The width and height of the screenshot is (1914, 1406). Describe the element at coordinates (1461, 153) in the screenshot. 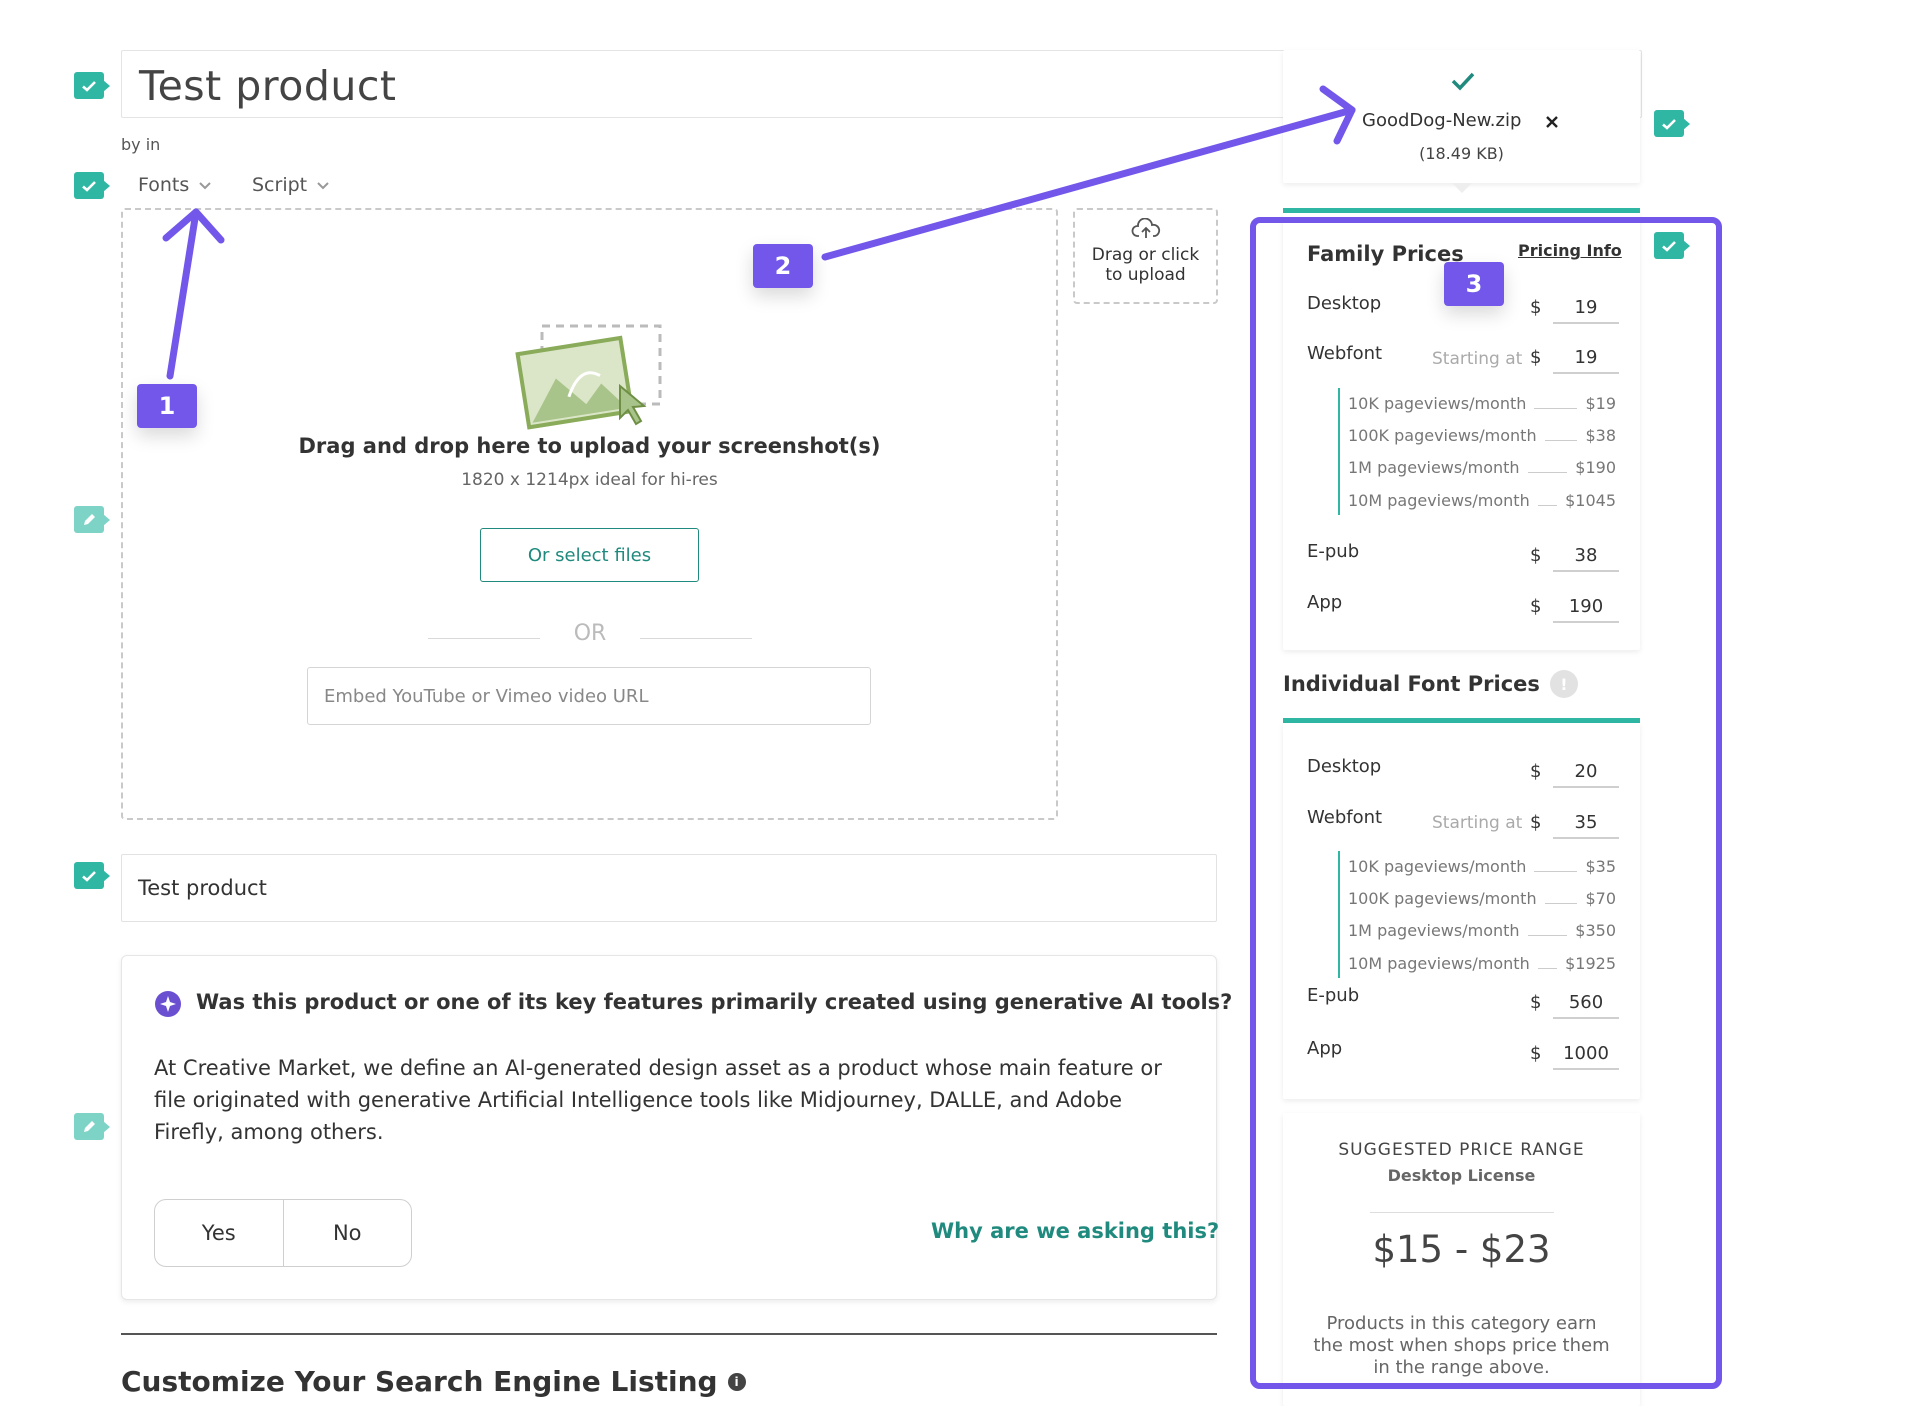

I see `file-size: (18.49 KB)` at that location.